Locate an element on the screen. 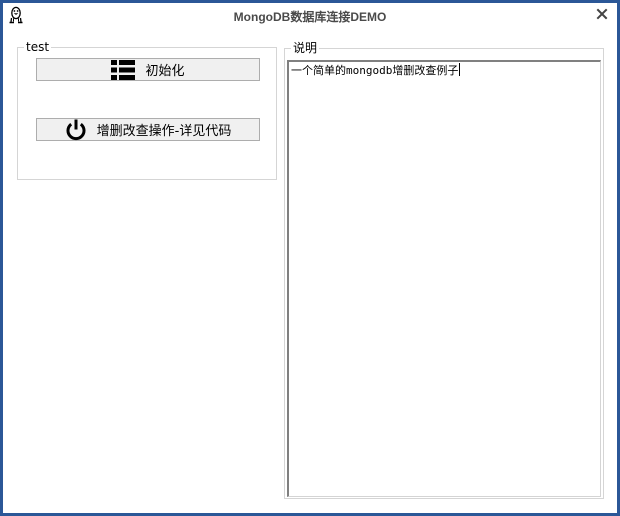 This screenshot has width=620, height=516. list-icon is located at coordinates (123, 69).